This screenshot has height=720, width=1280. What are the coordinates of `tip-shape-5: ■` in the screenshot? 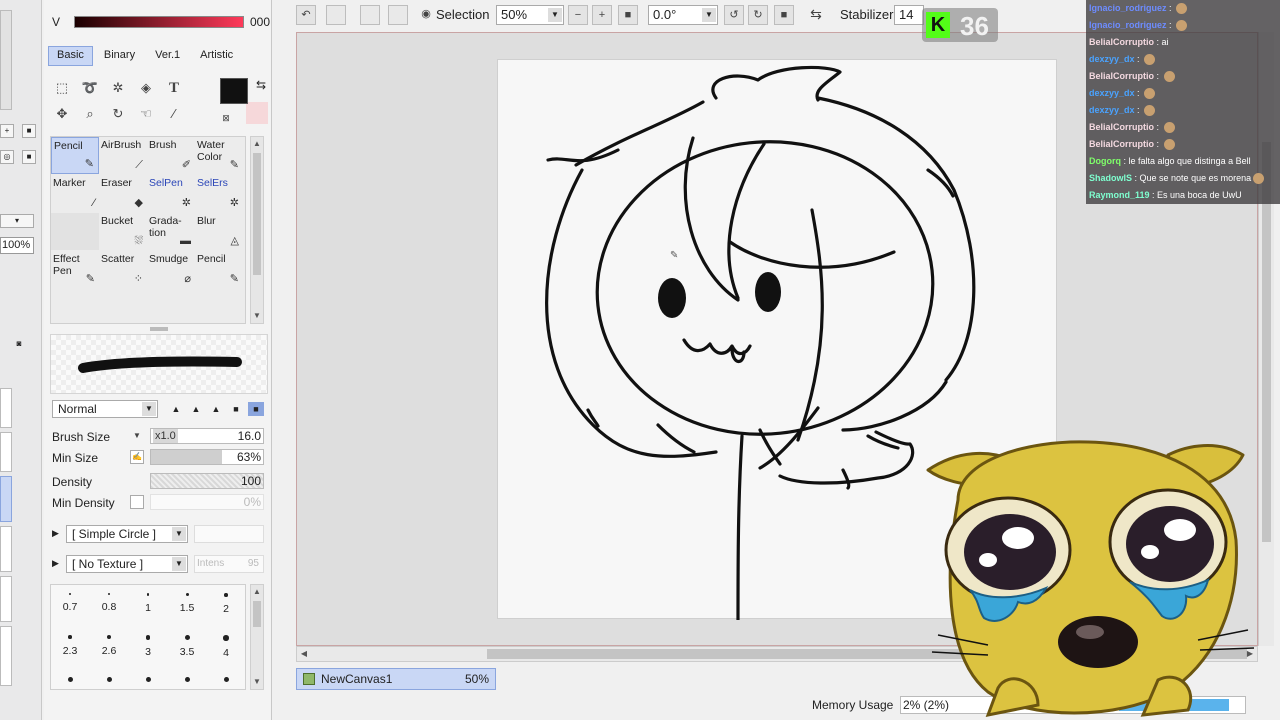 It's located at (256, 409).